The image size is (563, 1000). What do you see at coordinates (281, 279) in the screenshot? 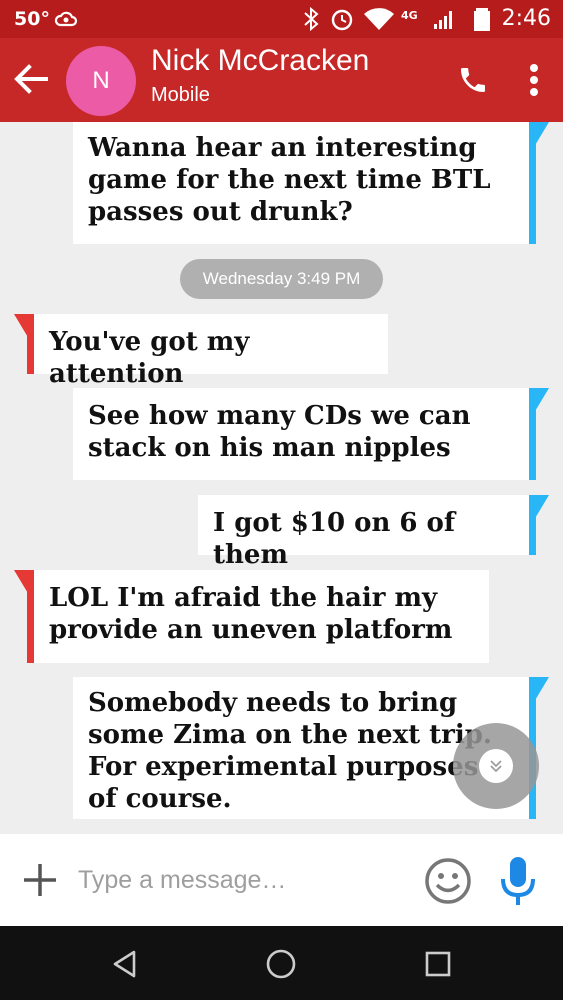
I see `date-divider: Wednesday 3:49 PM` at bounding box center [281, 279].